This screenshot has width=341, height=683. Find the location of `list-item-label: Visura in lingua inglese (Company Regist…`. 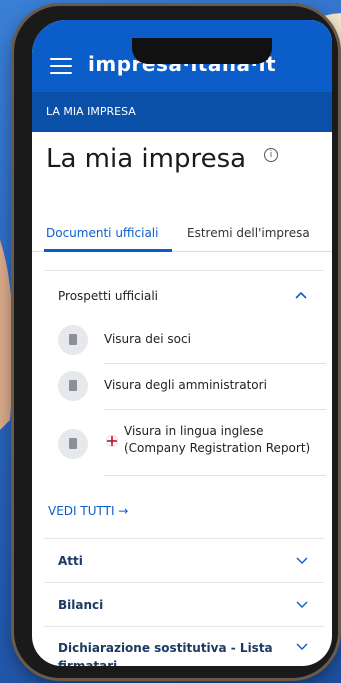

list-item-label: Visura in lingua inglese (Company Regist… is located at coordinates (217, 440).